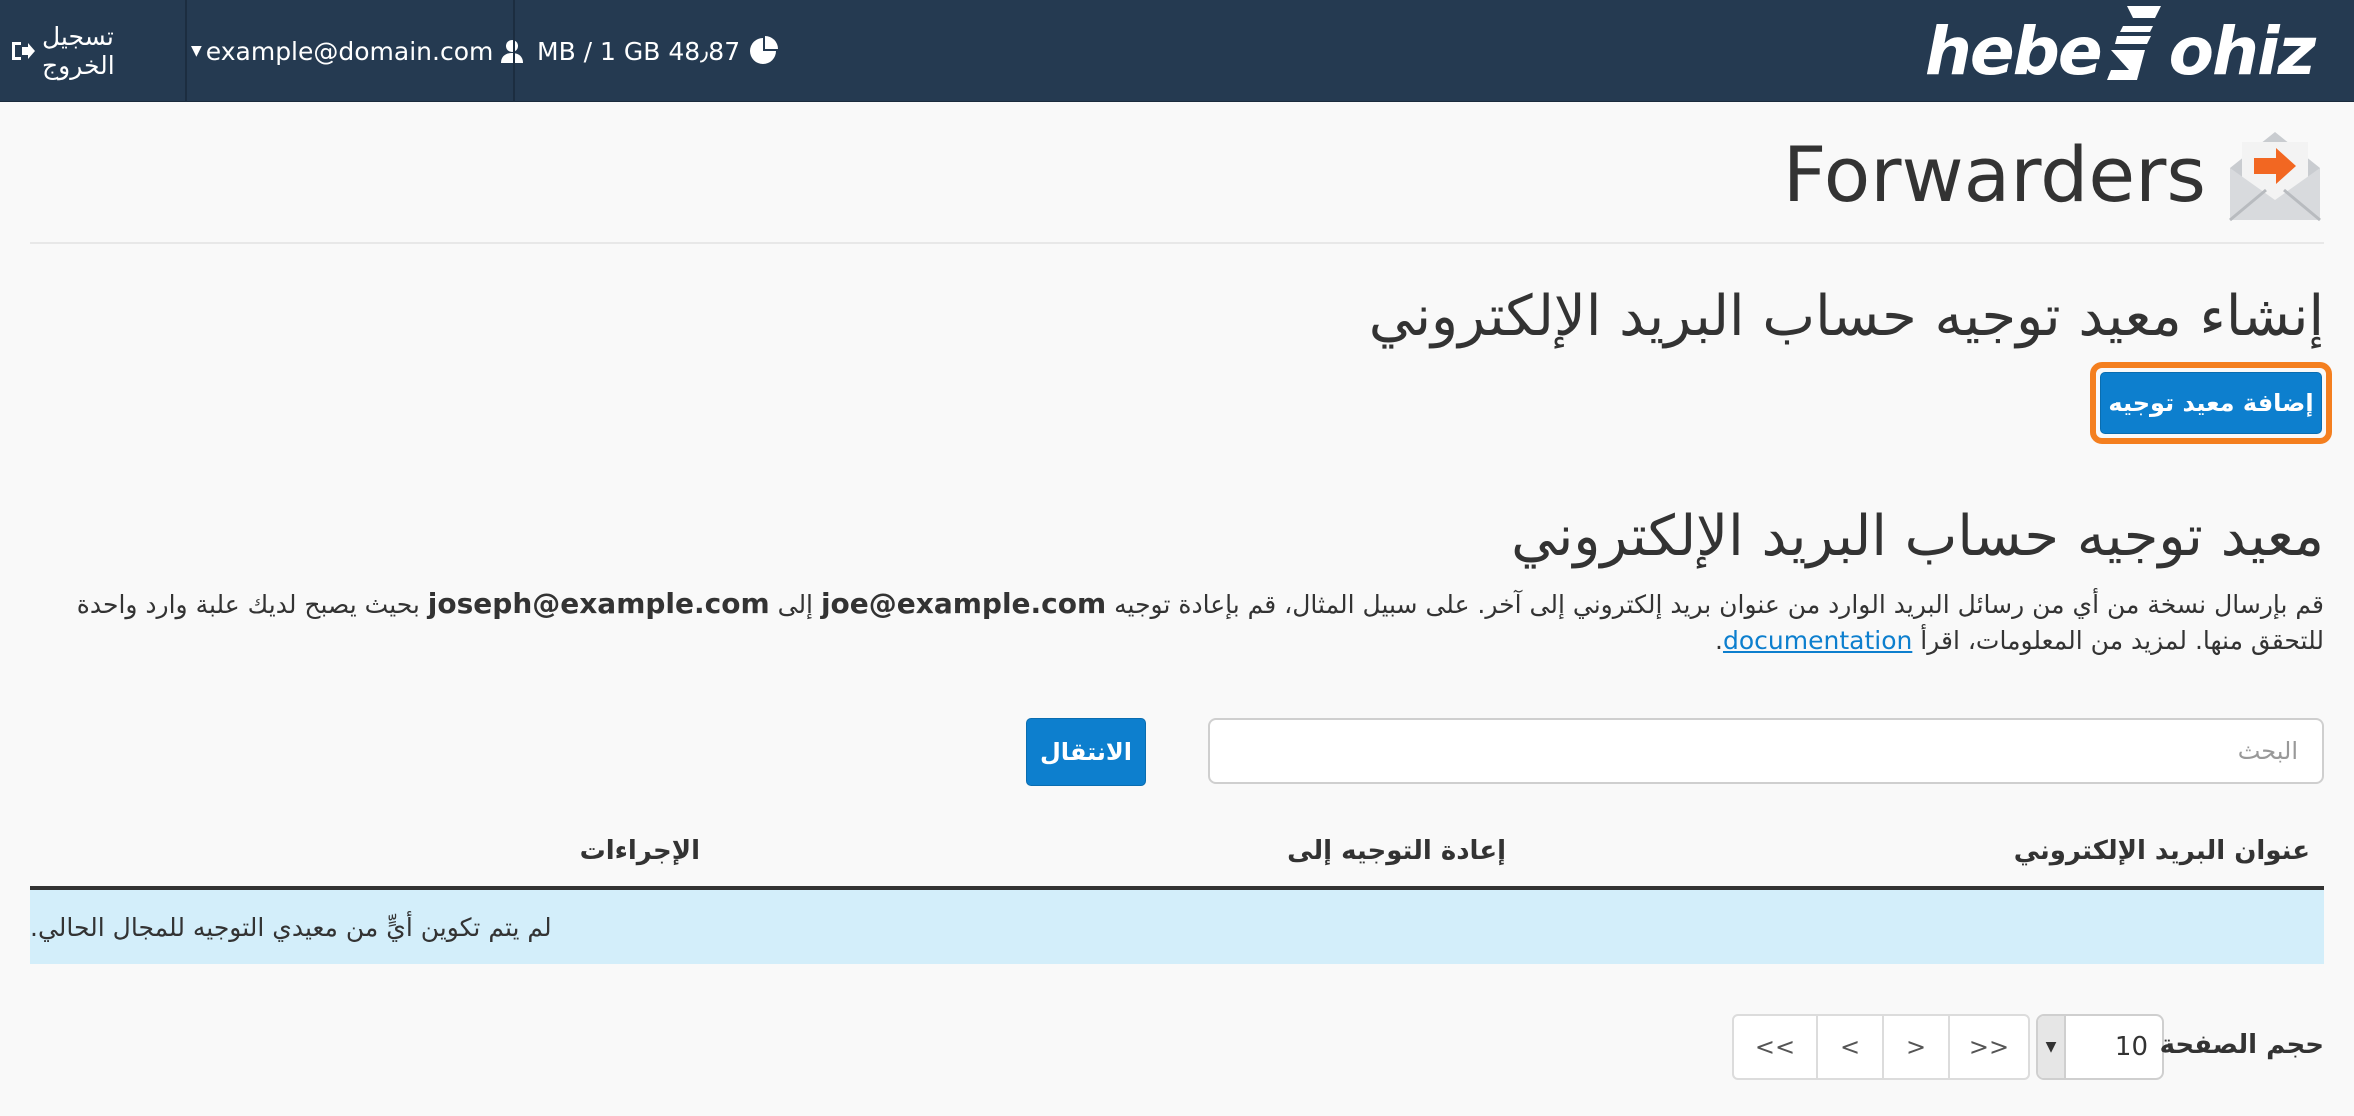 This screenshot has height=1116, width=2354. Describe the element at coordinates (1766, 751) in the screenshot. I see `search-input` at that location.